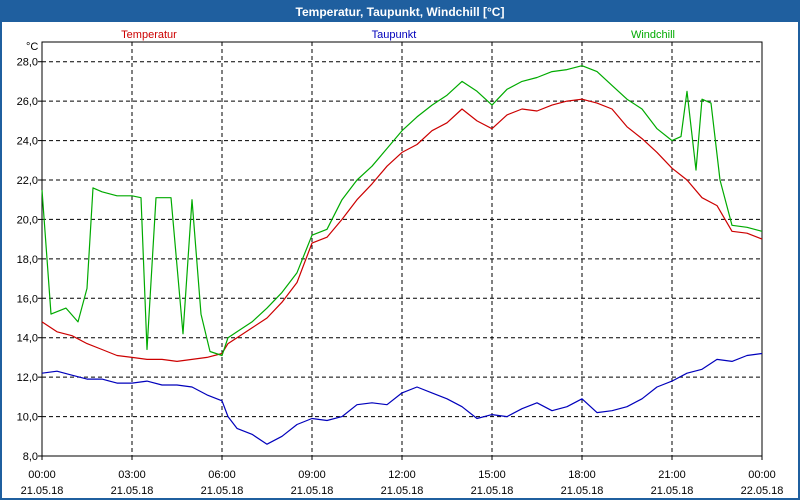 Image resolution: width=800 pixels, height=500 pixels. What do you see at coordinates (27, 378) in the screenshot?
I see `y-tick-label: 12,0` at bounding box center [27, 378].